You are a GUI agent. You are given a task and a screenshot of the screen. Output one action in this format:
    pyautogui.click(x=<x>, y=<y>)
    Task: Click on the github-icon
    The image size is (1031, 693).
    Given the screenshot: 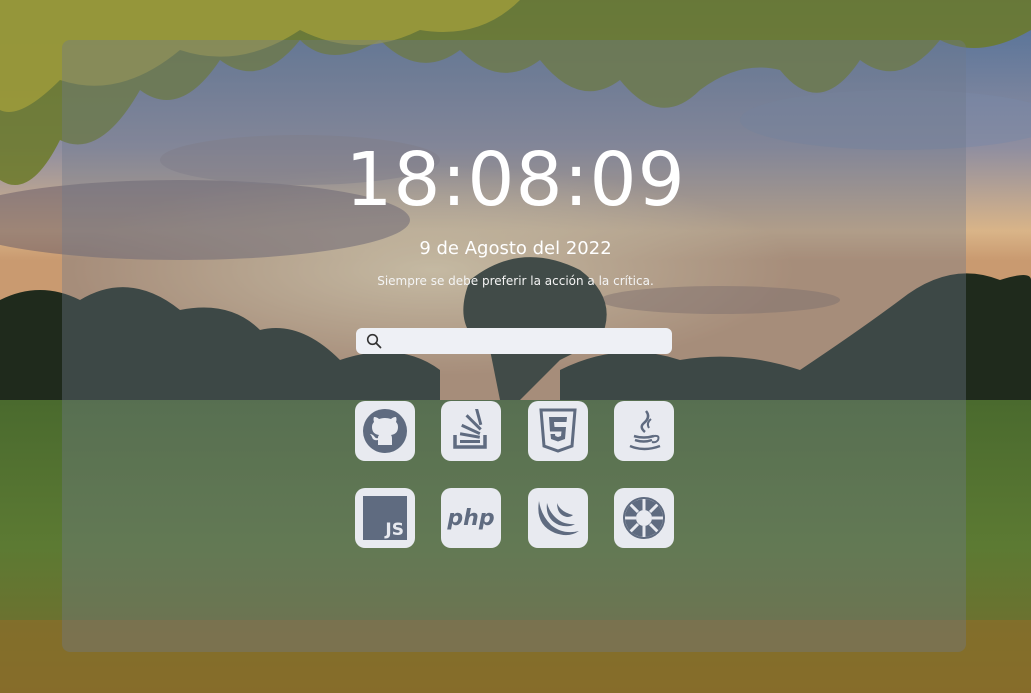 What is the action you would take?
    pyautogui.click(x=385, y=431)
    